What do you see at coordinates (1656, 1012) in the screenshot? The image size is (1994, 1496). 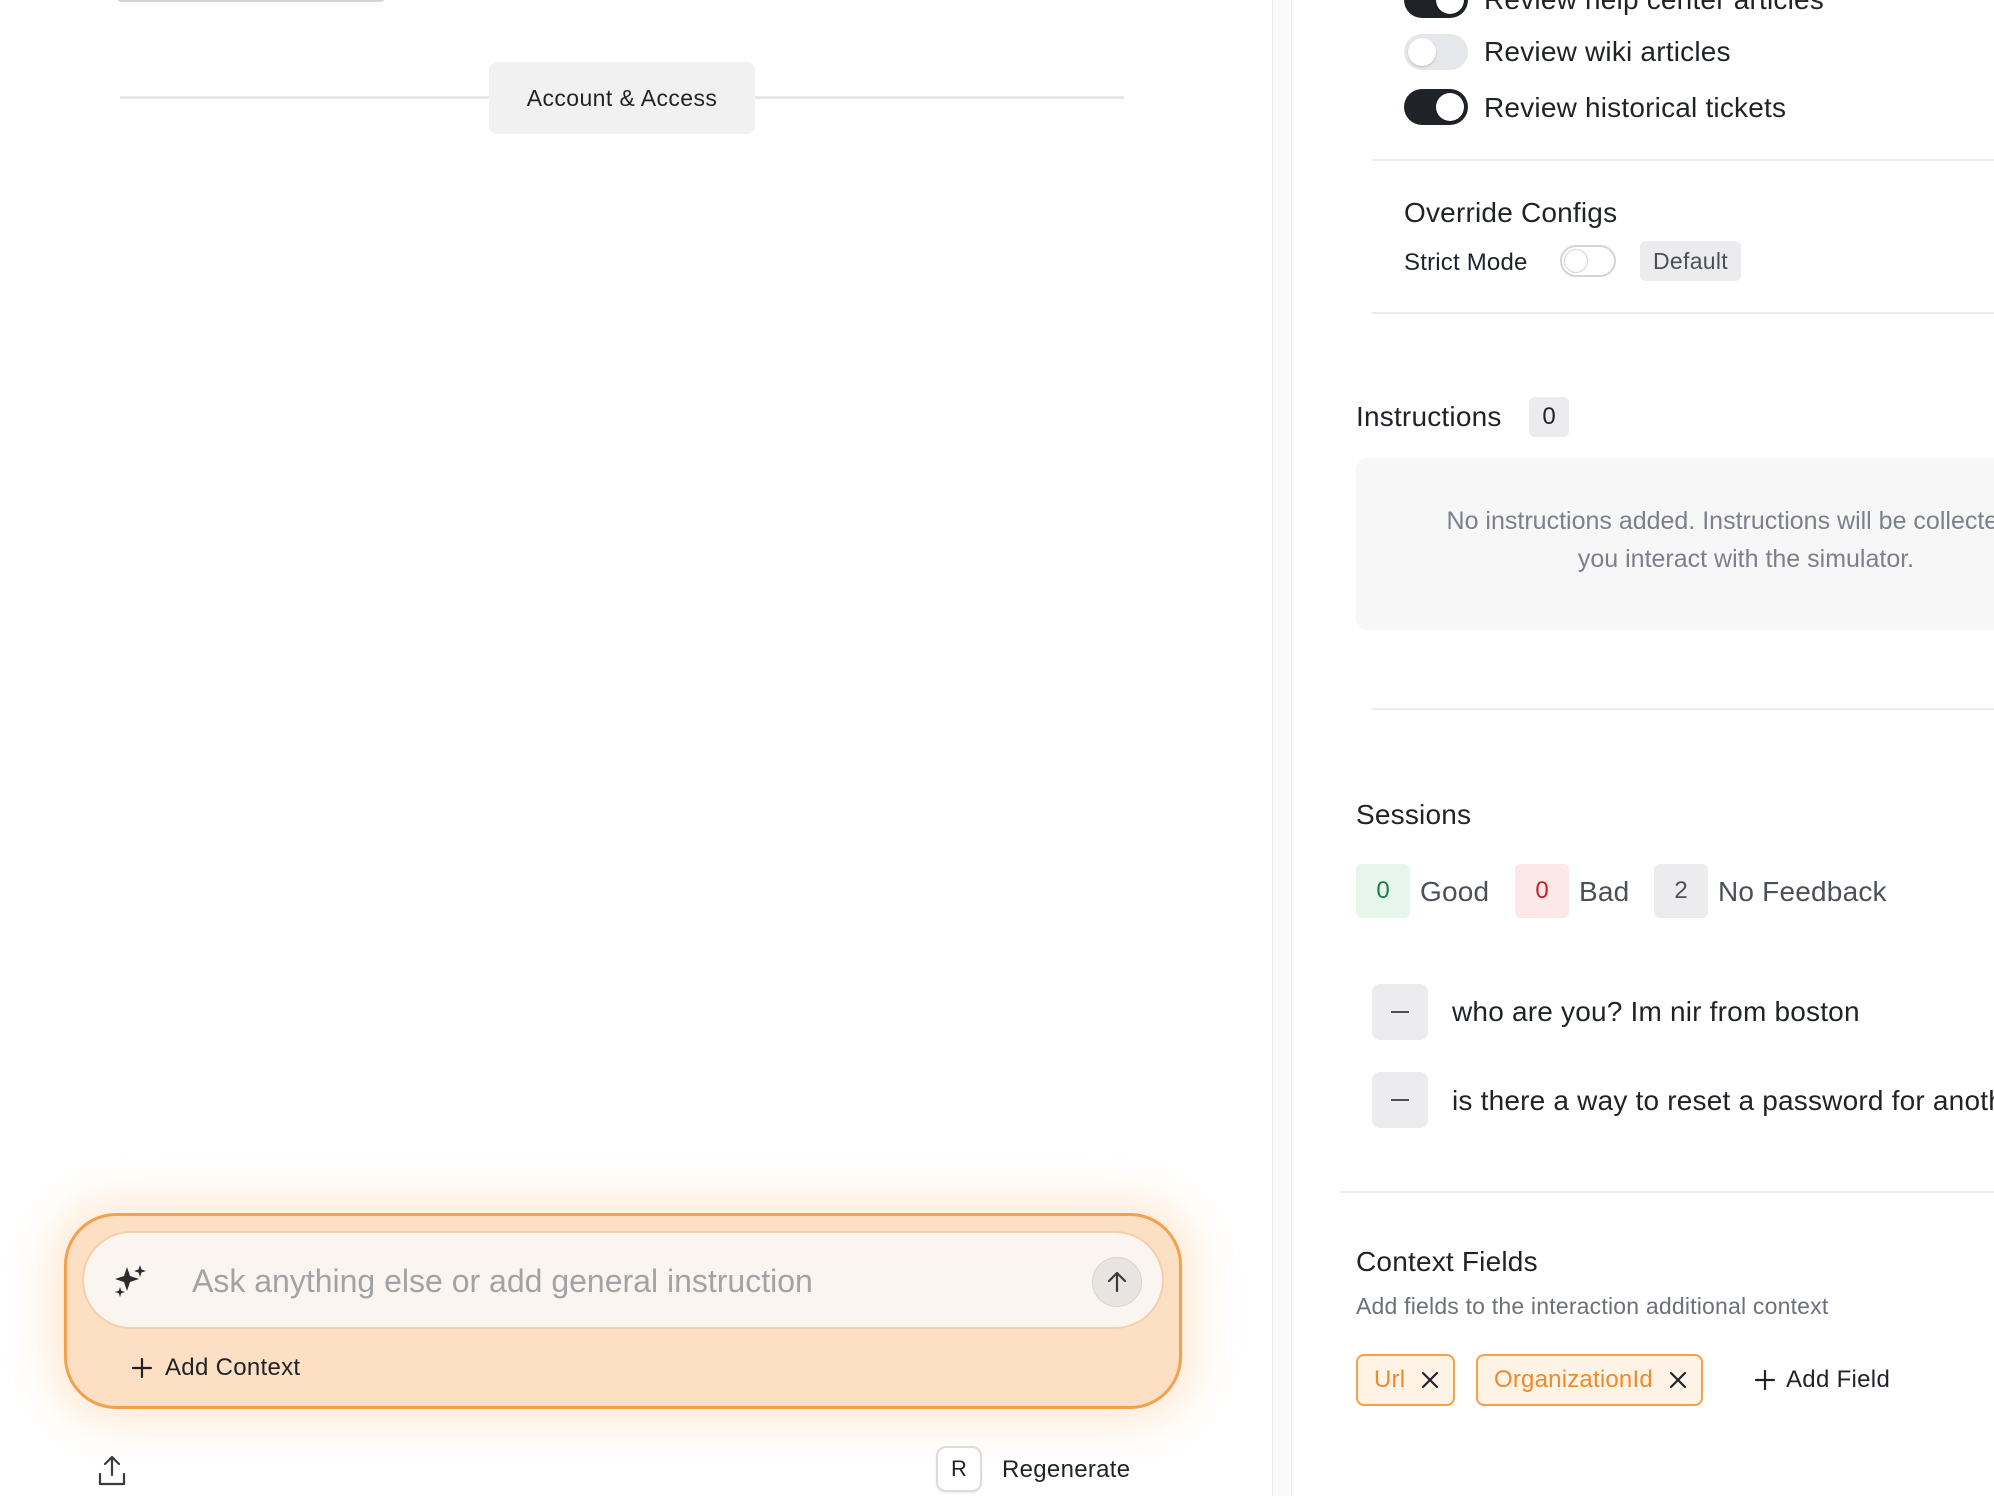 I see `session-item: who are you? Im nir from boston` at bounding box center [1656, 1012].